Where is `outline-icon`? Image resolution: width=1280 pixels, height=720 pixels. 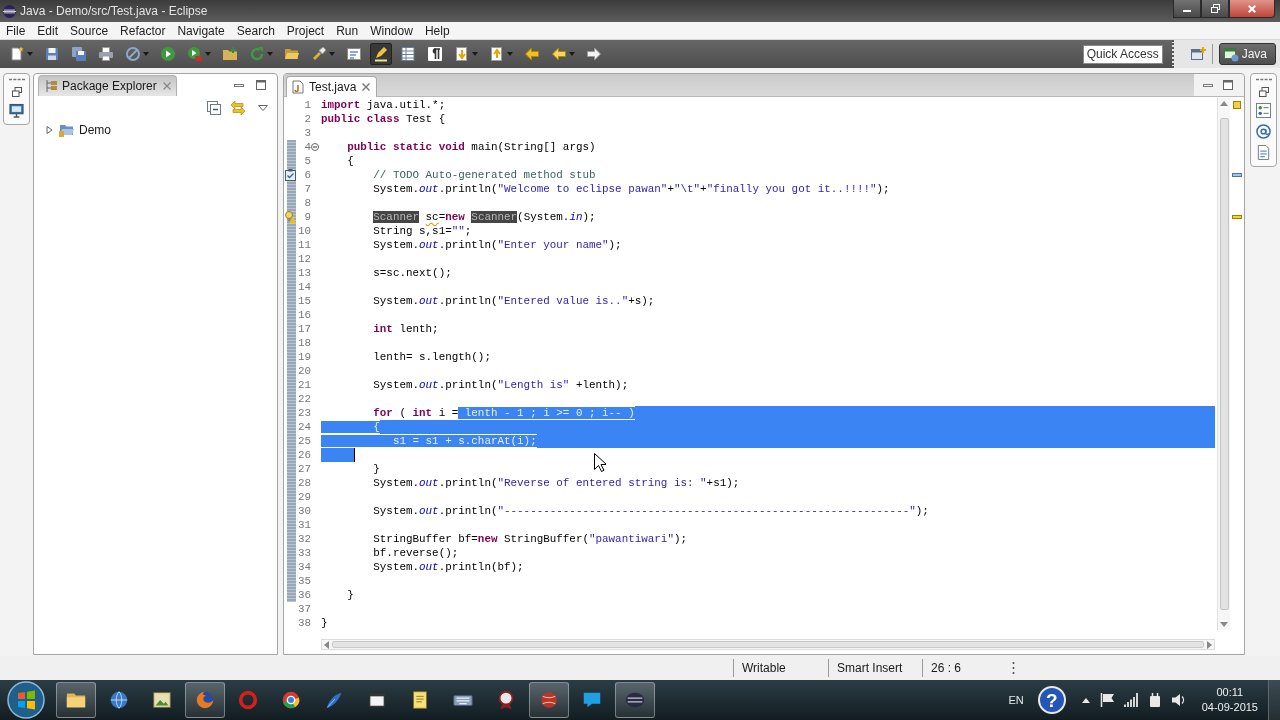 outline-icon is located at coordinates (1263, 110).